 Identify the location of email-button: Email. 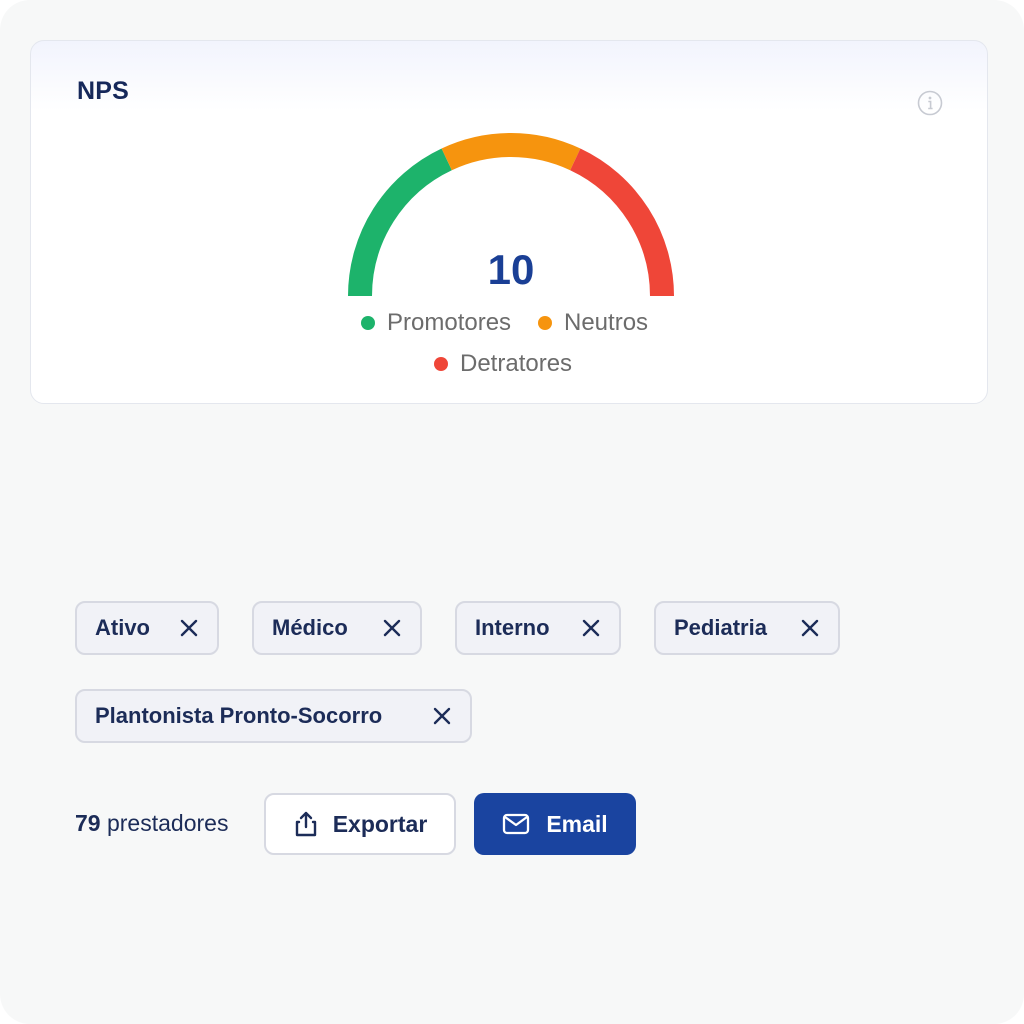
(555, 824).